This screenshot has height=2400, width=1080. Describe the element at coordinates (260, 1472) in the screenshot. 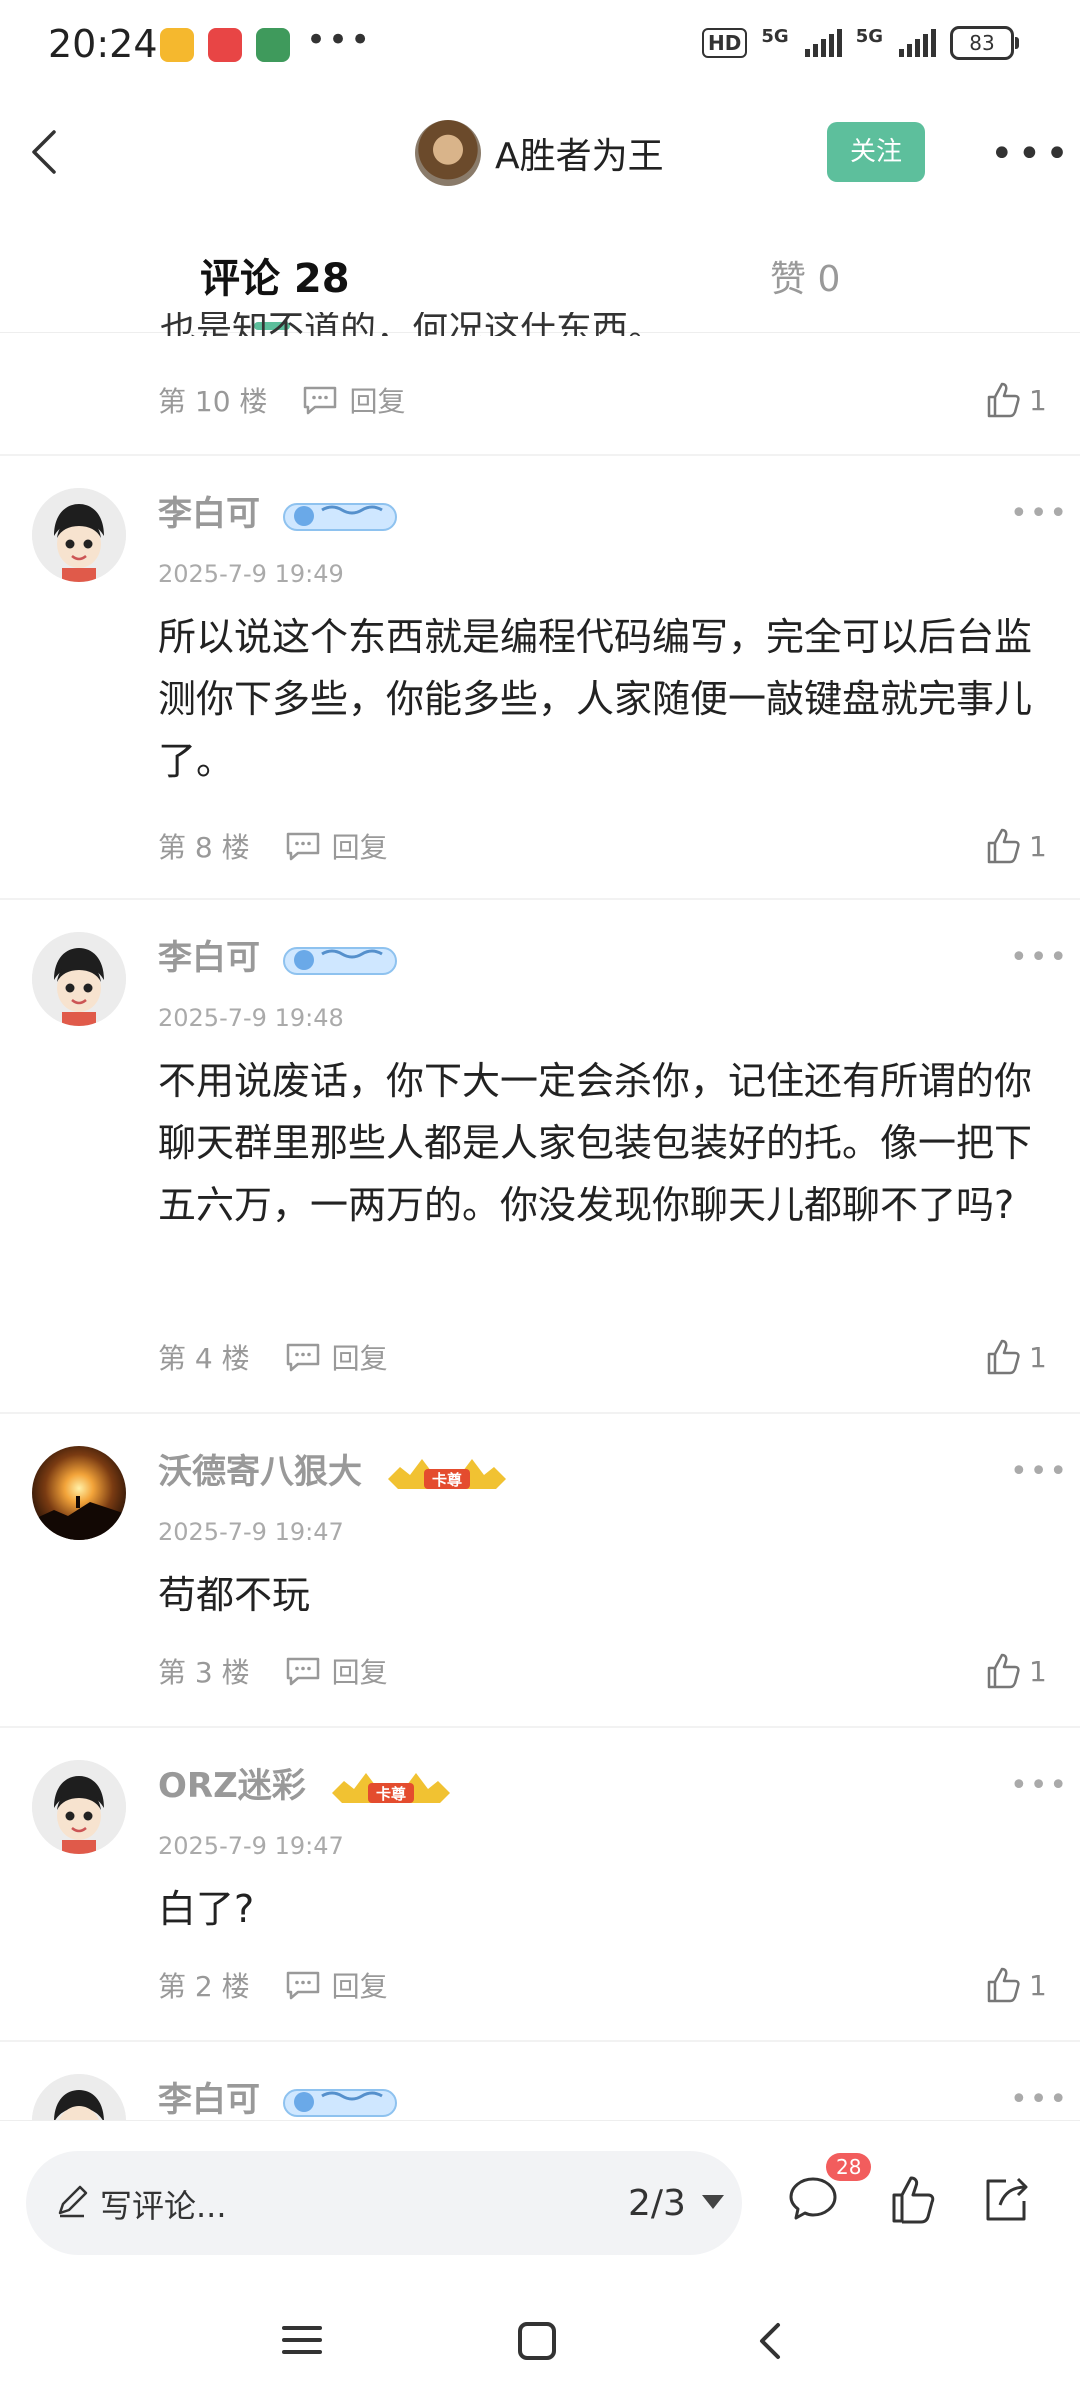

I see `author-name: 沃德寄八狠大` at that location.